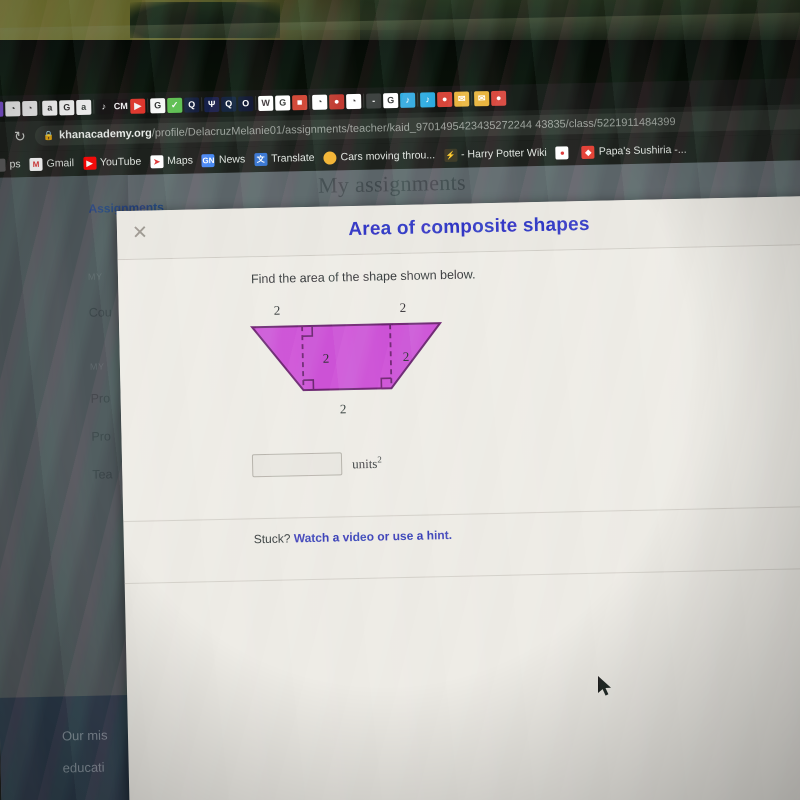 This screenshot has width=800, height=800. What do you see at coordinates (283, 102) in the screenshot?
I see `tab-favicon-google-3: G` at bounding box center [283, 102].